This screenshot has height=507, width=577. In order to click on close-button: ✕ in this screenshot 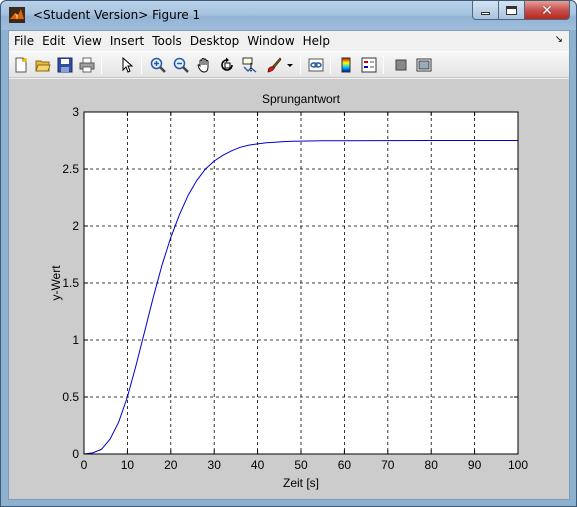, I will do `click(547, 10)`.